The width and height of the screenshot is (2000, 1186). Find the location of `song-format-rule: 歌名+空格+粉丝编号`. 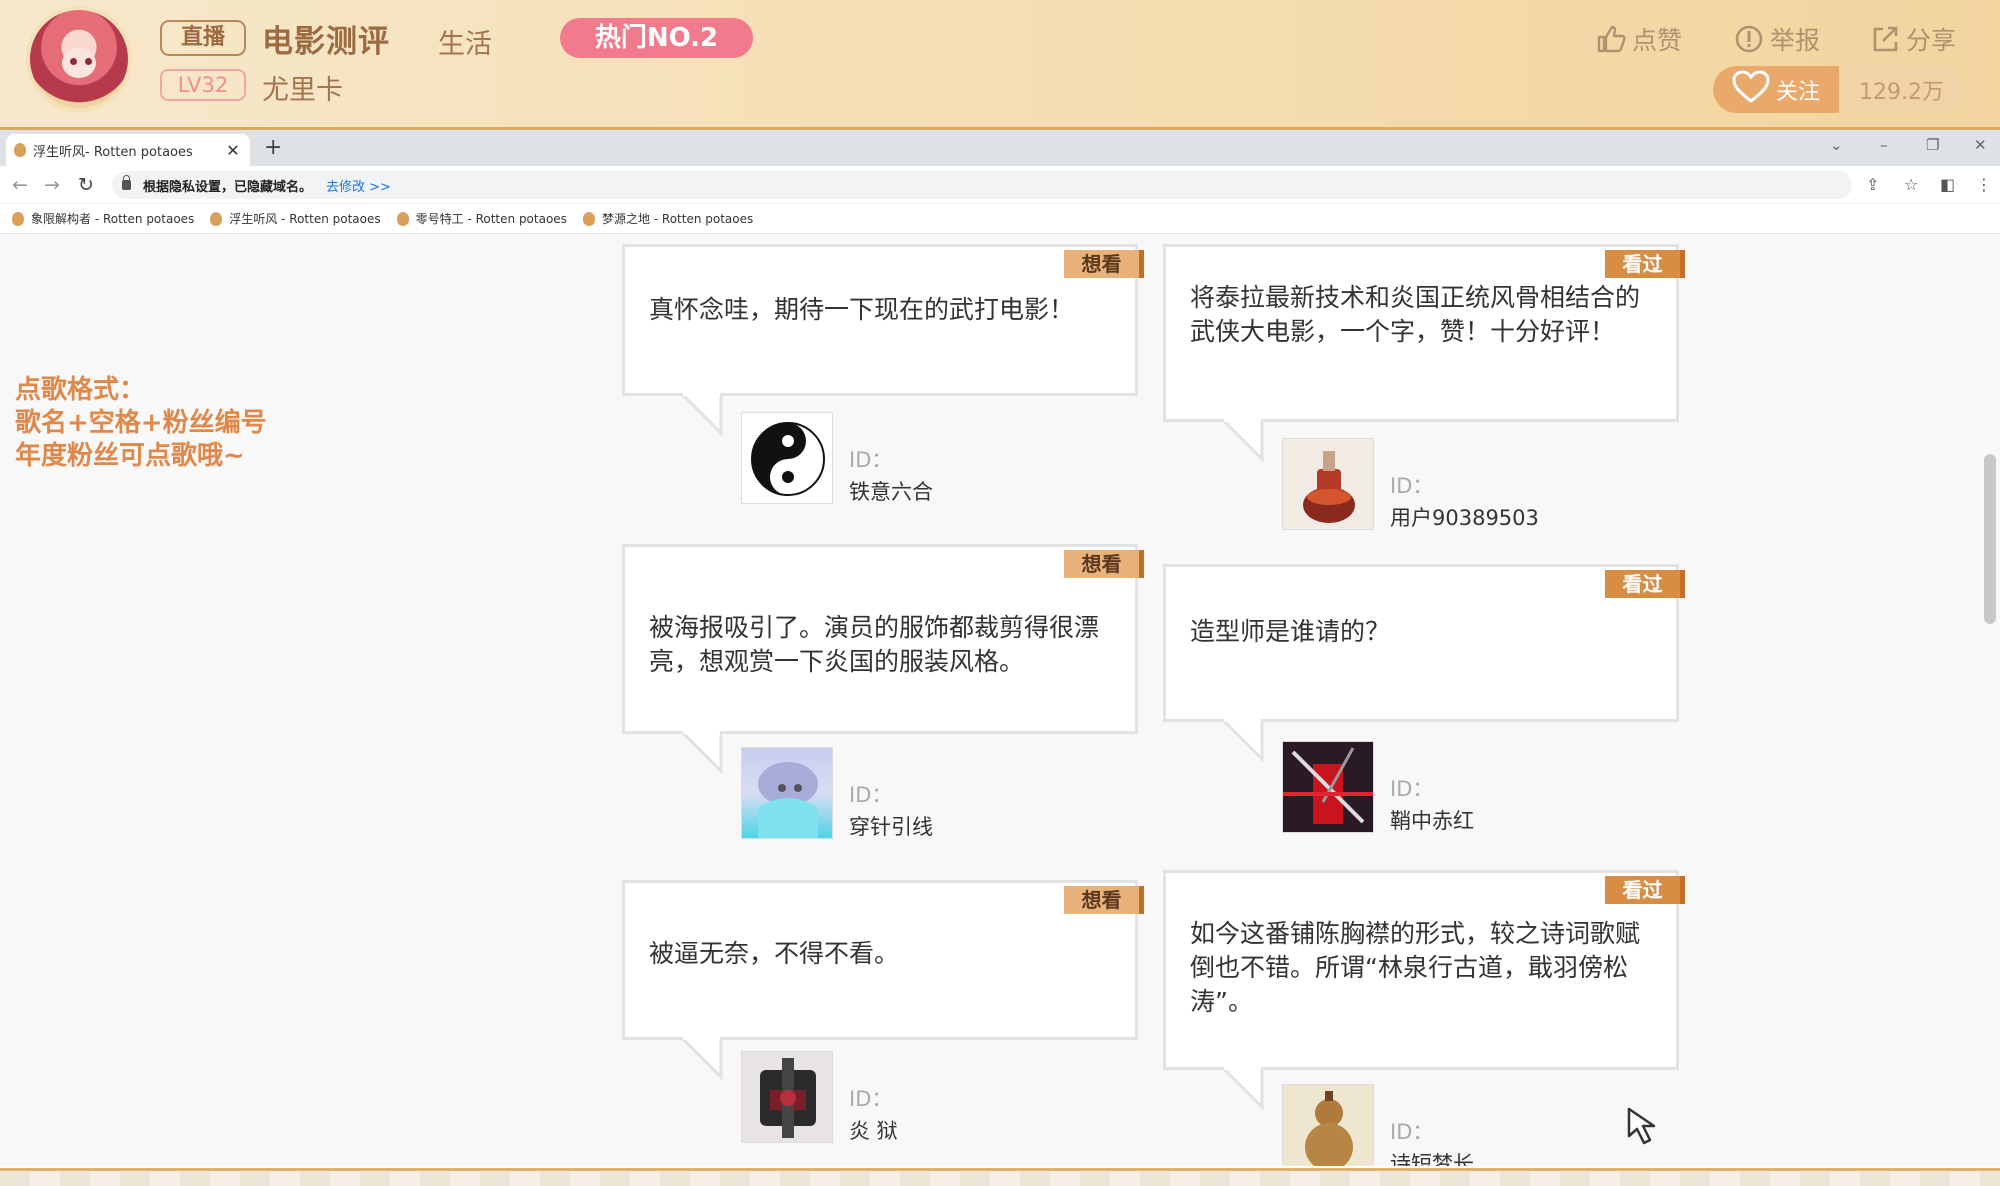

song-format-rule: 歌名+空格+粉丝编号 is located at coordinates (141, 423).